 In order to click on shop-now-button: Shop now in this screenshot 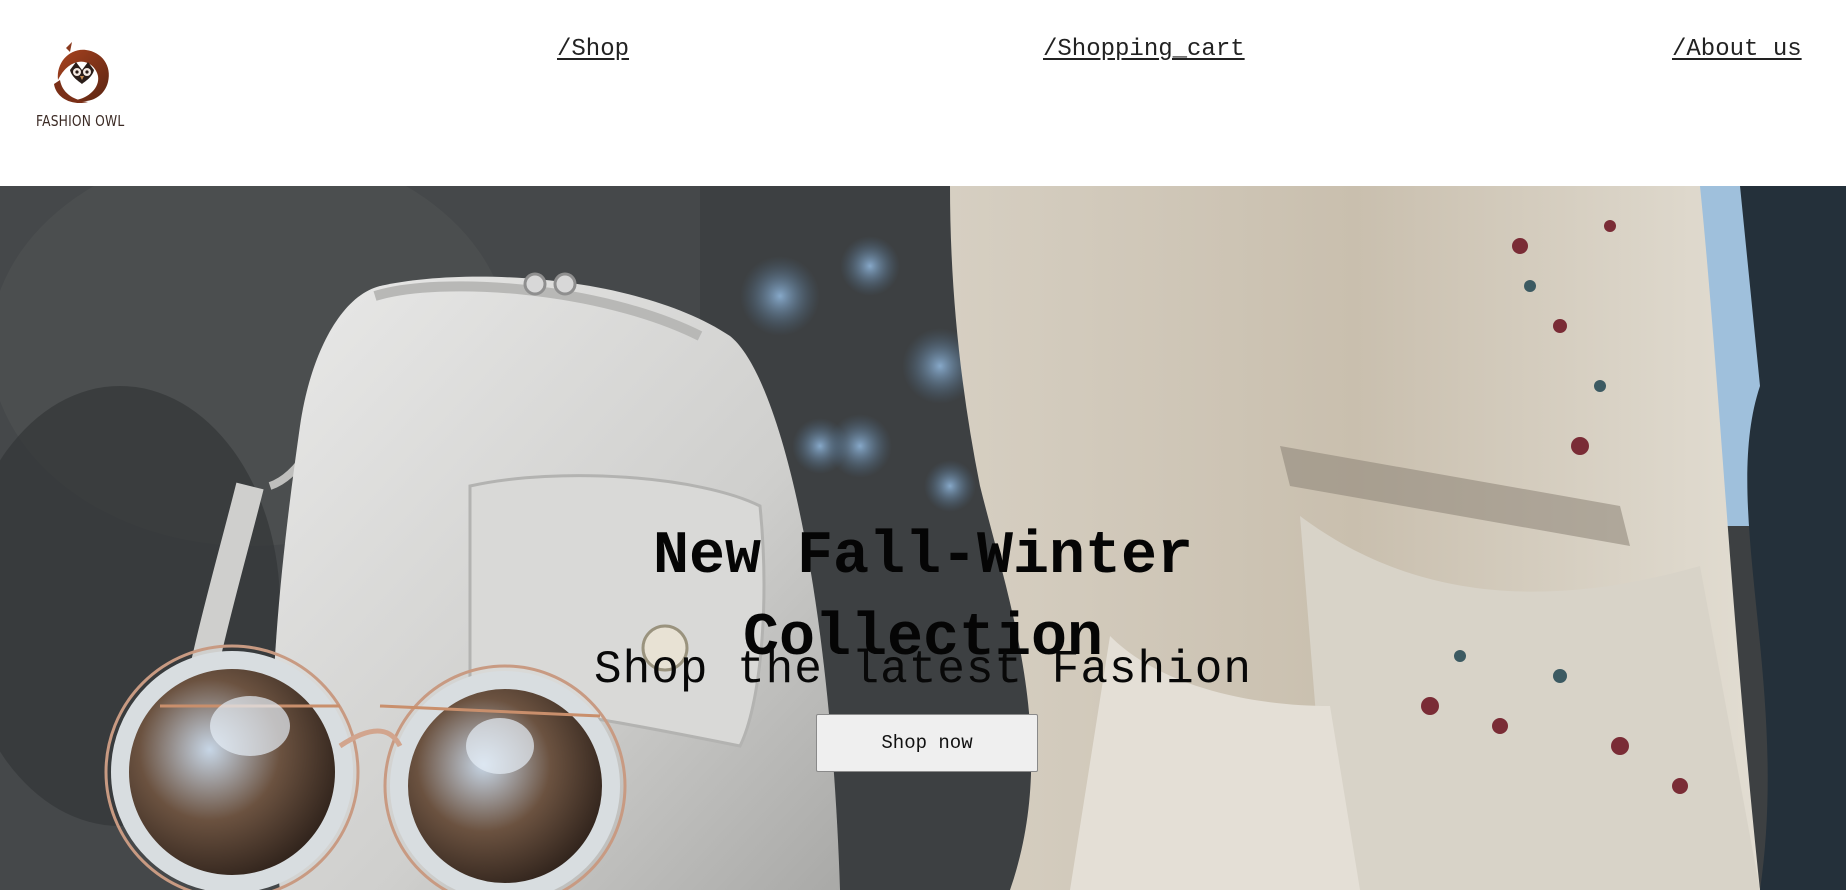, I will do `click(927, 743)`.